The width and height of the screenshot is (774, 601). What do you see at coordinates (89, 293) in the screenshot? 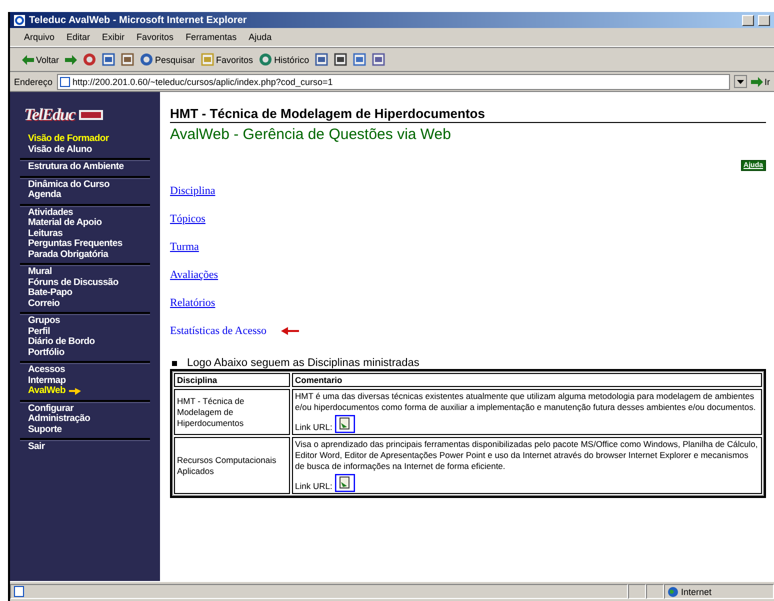
I see `sidebar-item: Bate-Papo` at bounding box center [89, 293].